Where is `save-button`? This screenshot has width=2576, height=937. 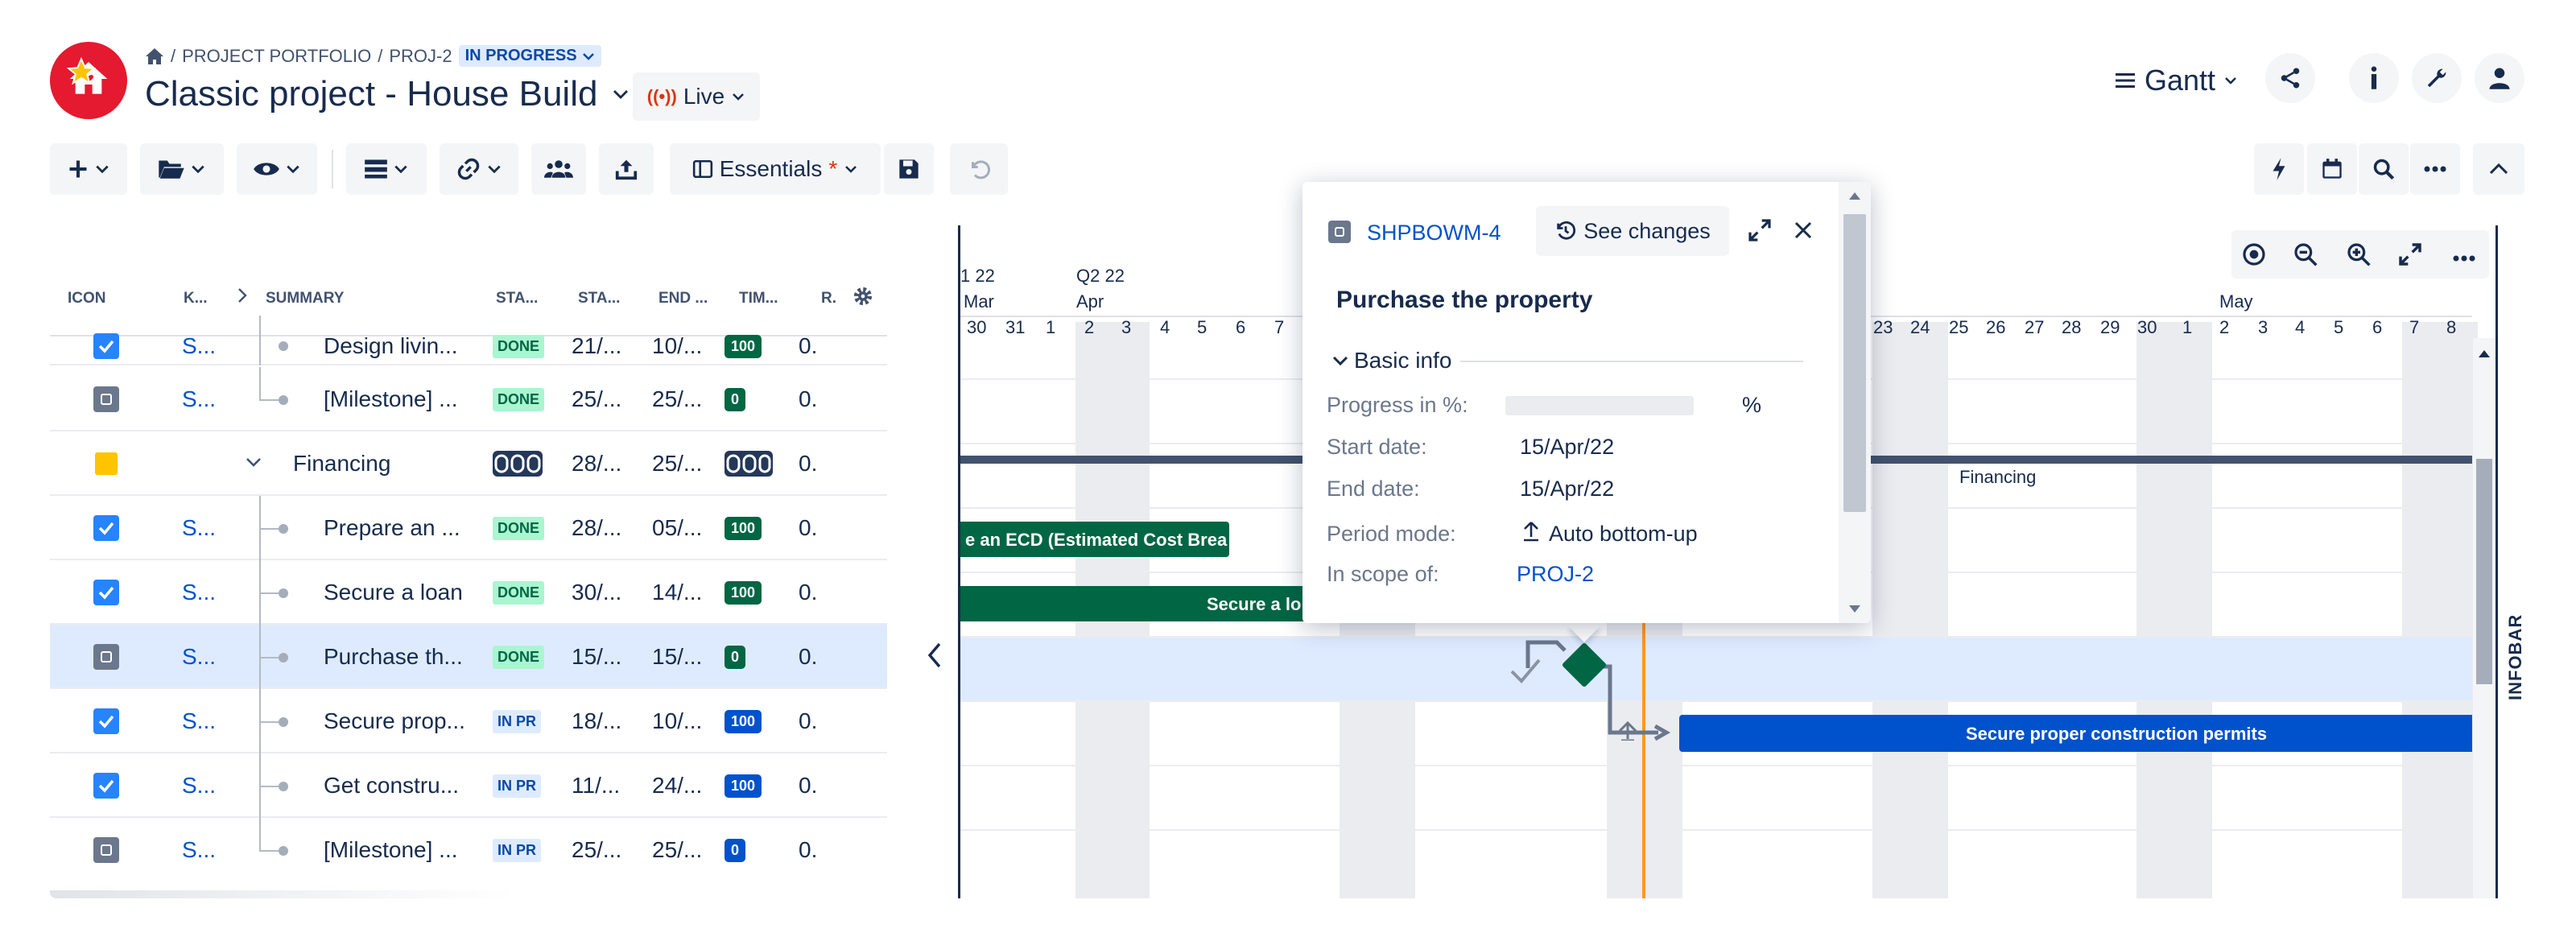
save-button is located at coordinates (909, 169).